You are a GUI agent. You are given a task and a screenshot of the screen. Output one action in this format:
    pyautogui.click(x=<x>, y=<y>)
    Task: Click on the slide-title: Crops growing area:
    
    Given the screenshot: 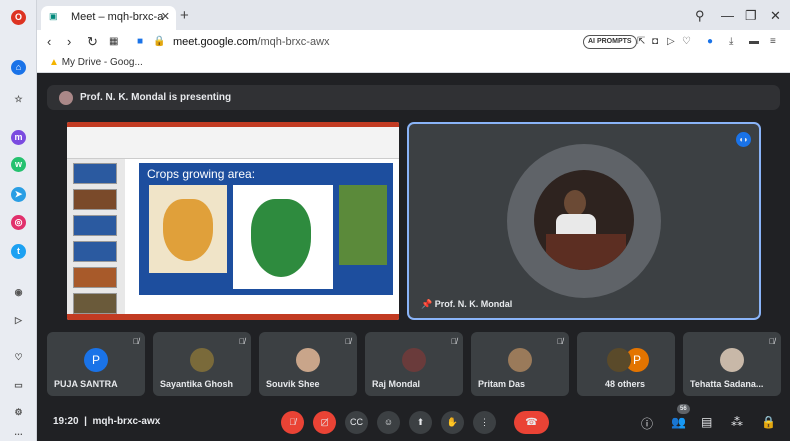 What is the action you would take?
    pyautogui.click(x=201, y=174)
    